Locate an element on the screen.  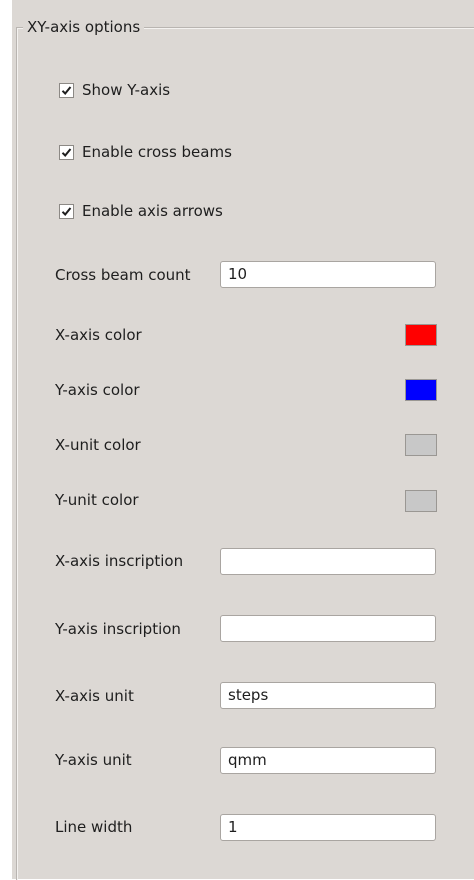
y-unit-color-button is located at coordinates (421, 501).